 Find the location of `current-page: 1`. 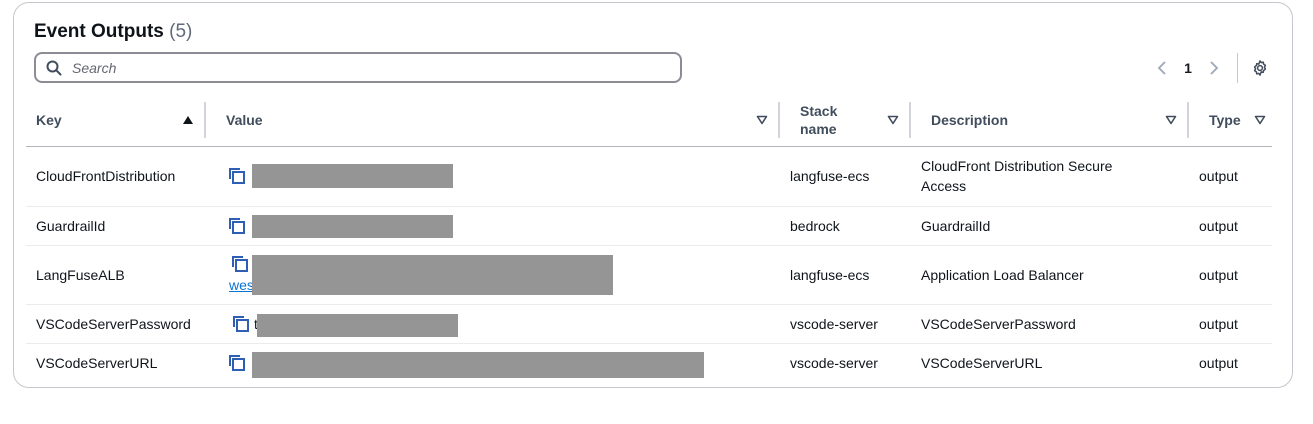

current-page: 1 is located at coordinates (1188, 68).